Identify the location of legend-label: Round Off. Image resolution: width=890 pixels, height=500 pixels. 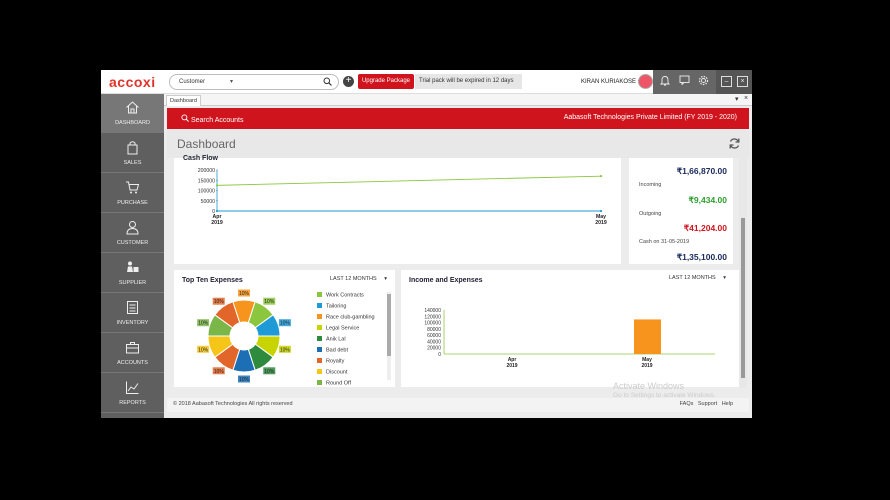
(338, 383).